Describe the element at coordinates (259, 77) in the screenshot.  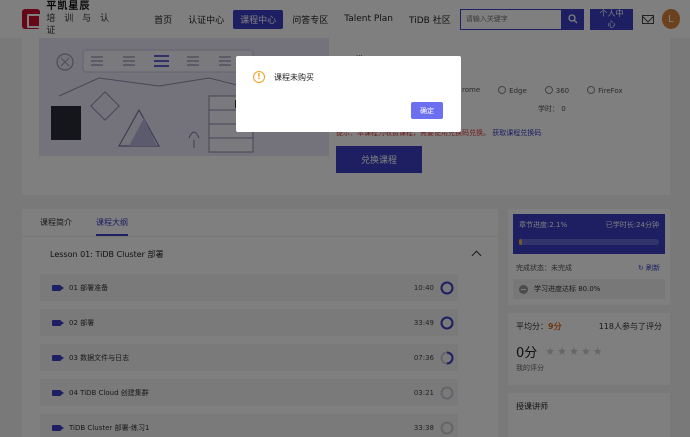
I see `warning-icon: !` at that location.